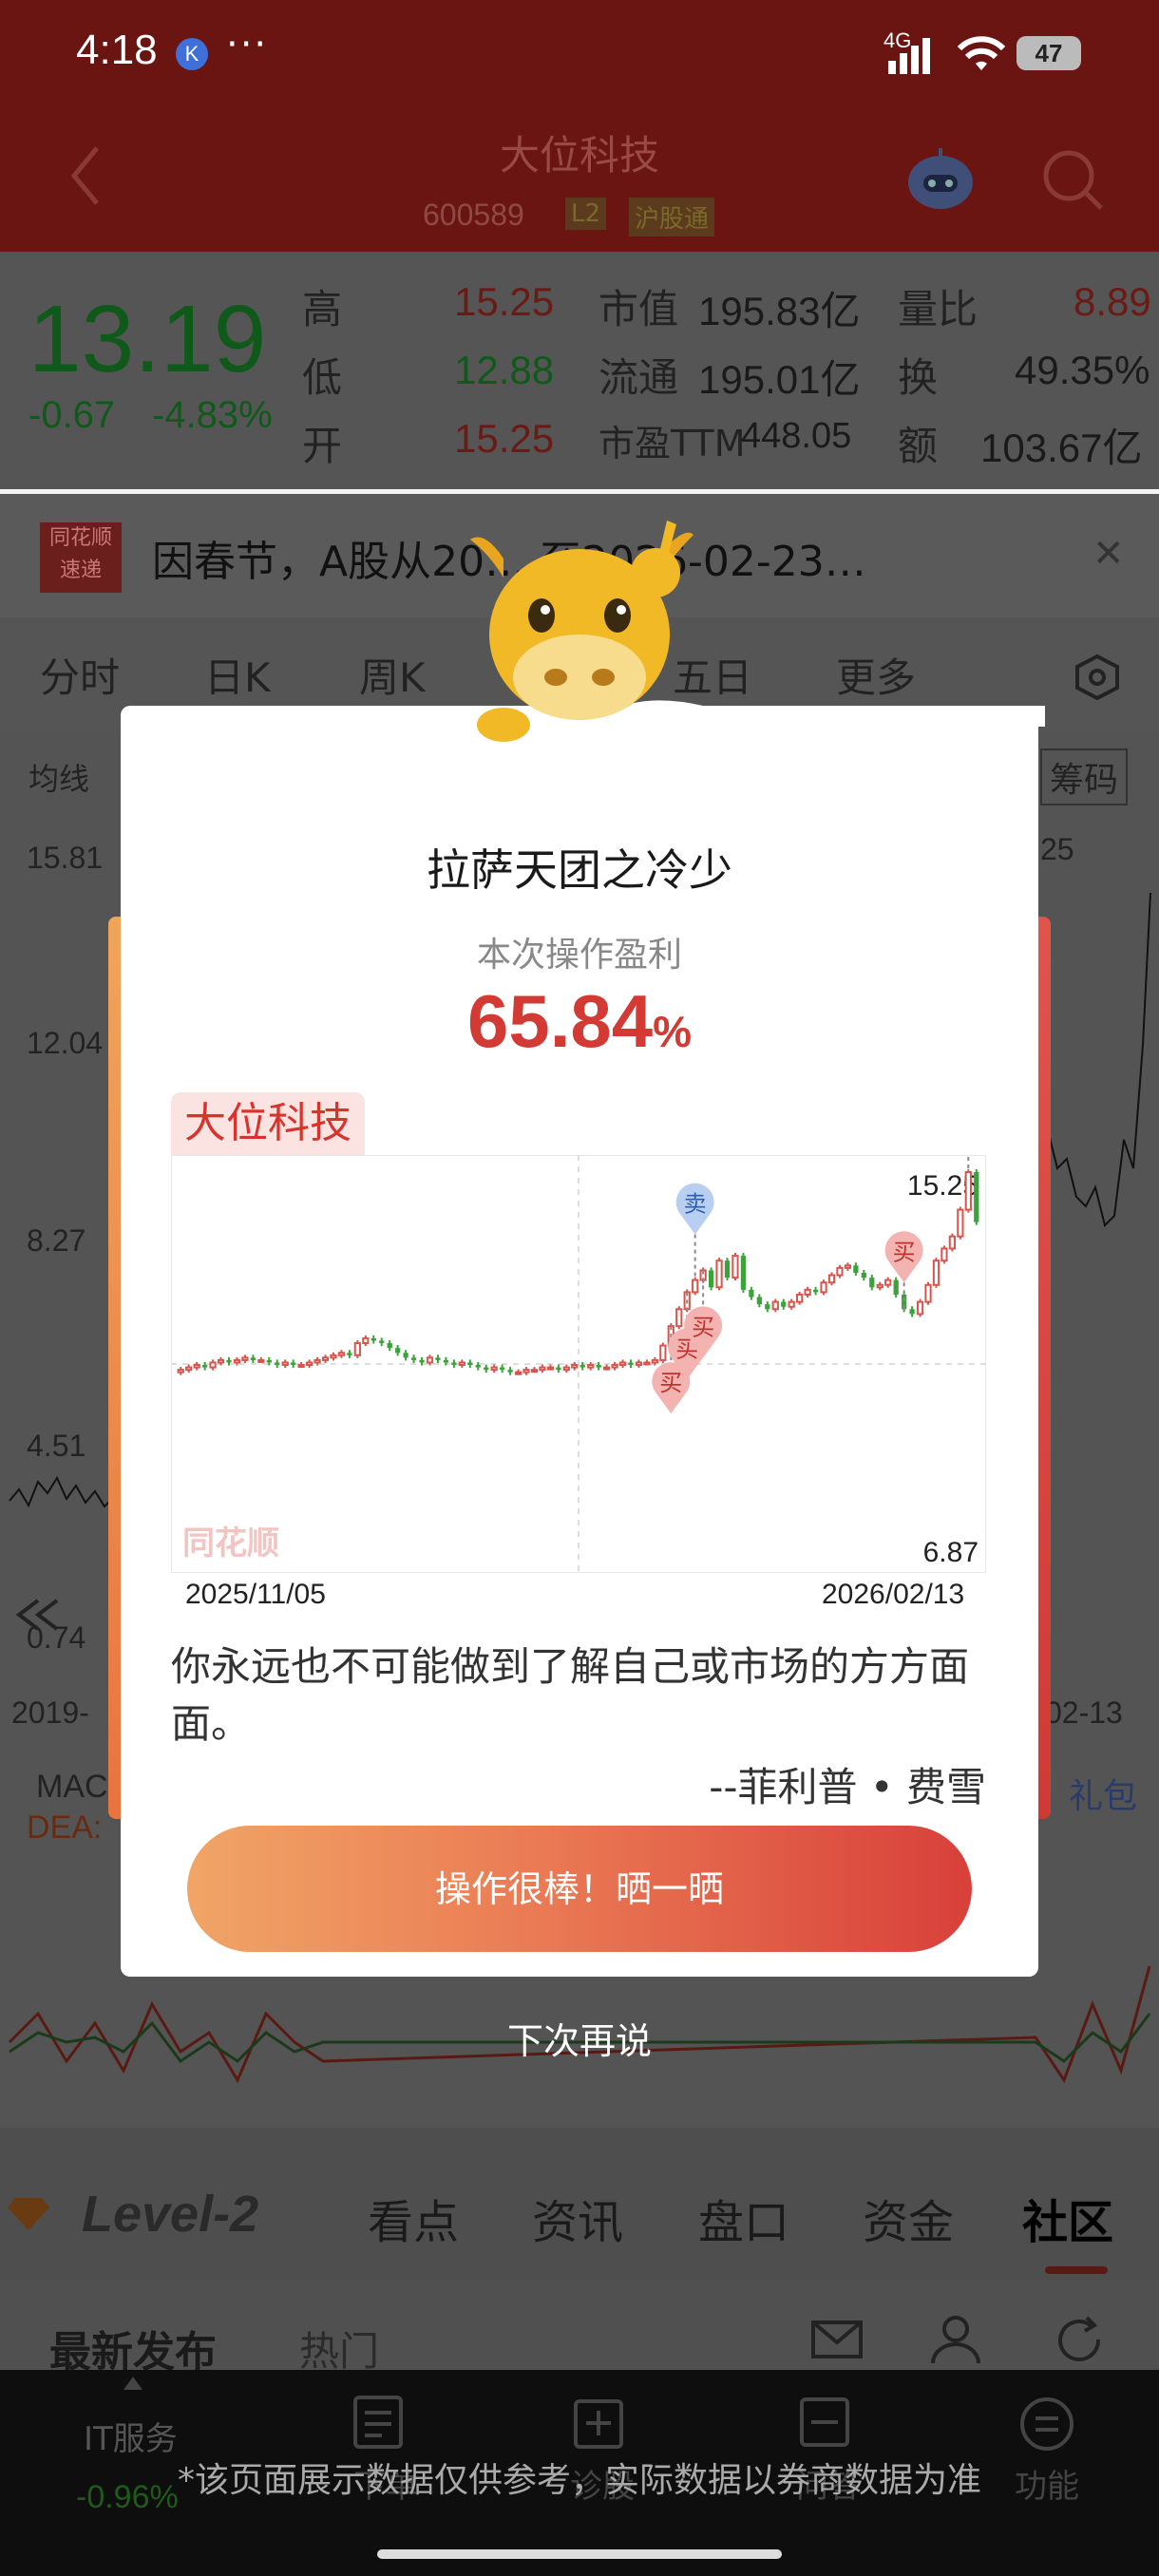 The width and height of the screenshot is (1159, 2576). I want to click on tab-order-book: 盘口, so click(743, 2218).